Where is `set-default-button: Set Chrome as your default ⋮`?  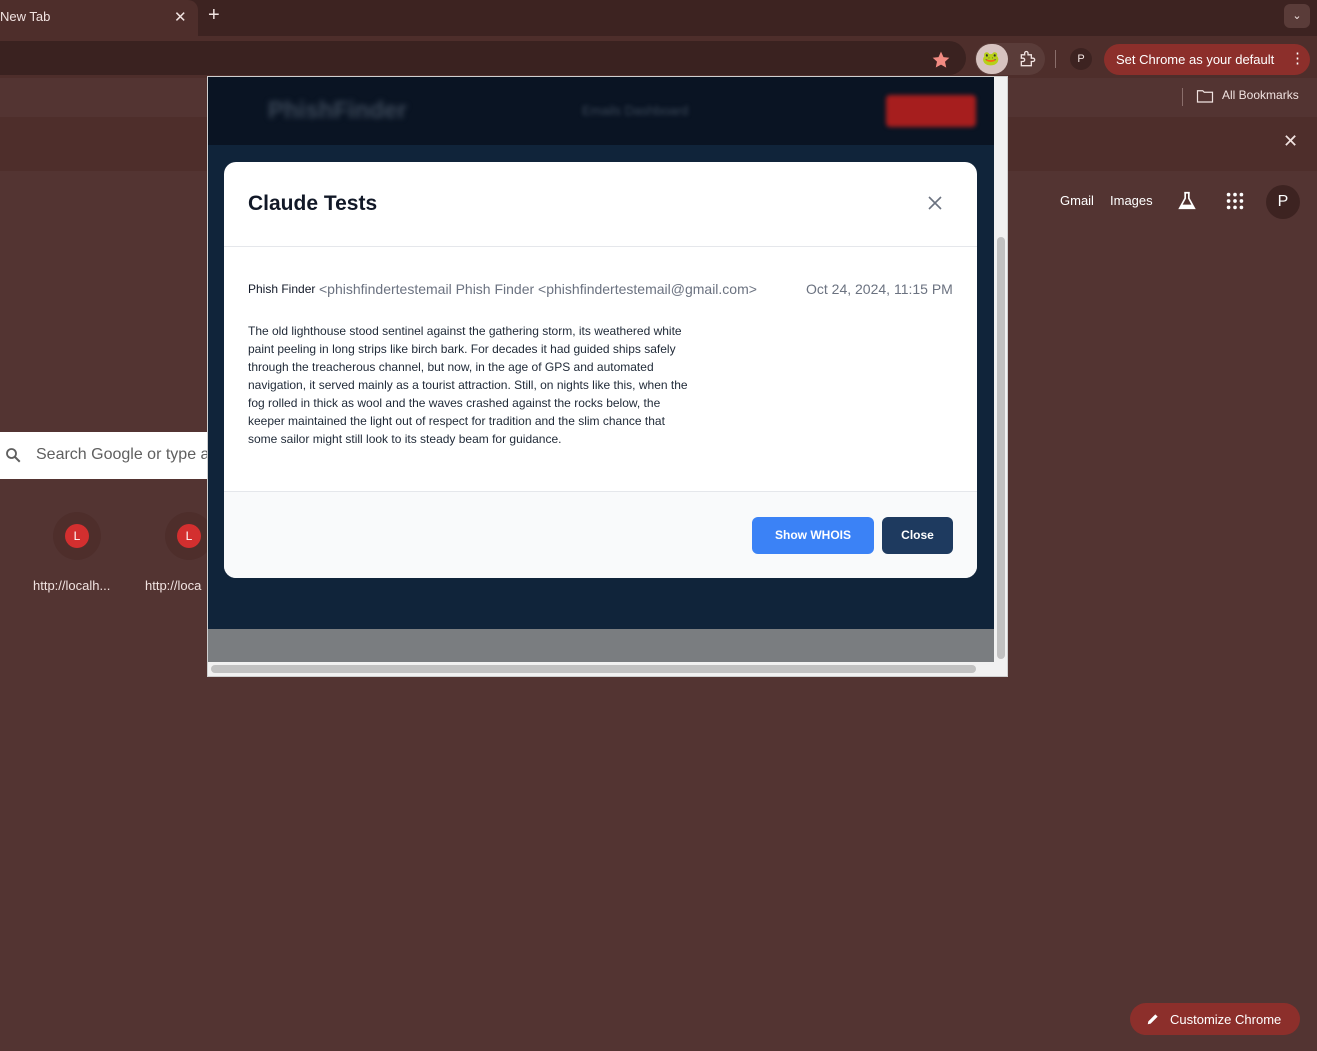
set-default-button: Set Chrome as your default ⋮ is located at coordinates (1207, 59).